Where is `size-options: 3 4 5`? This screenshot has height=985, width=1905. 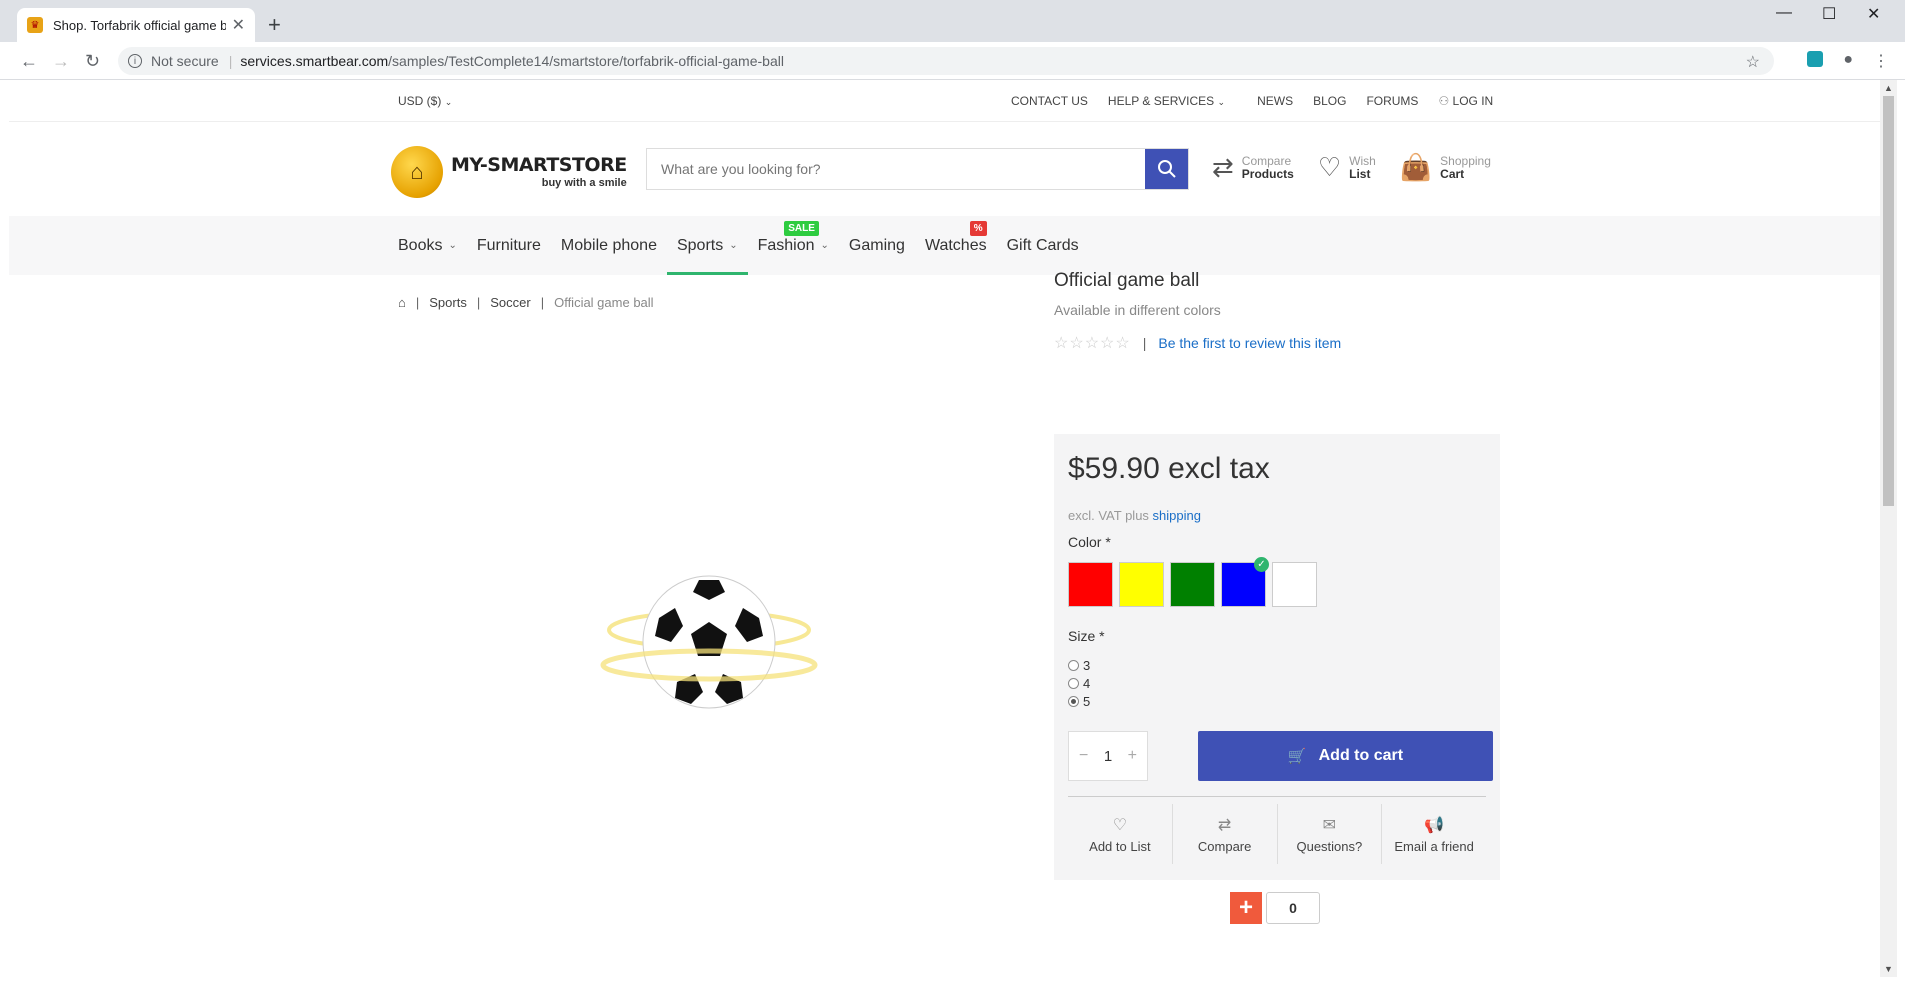
size-options: 3 4 5 is located at coordinates (1079, 683).